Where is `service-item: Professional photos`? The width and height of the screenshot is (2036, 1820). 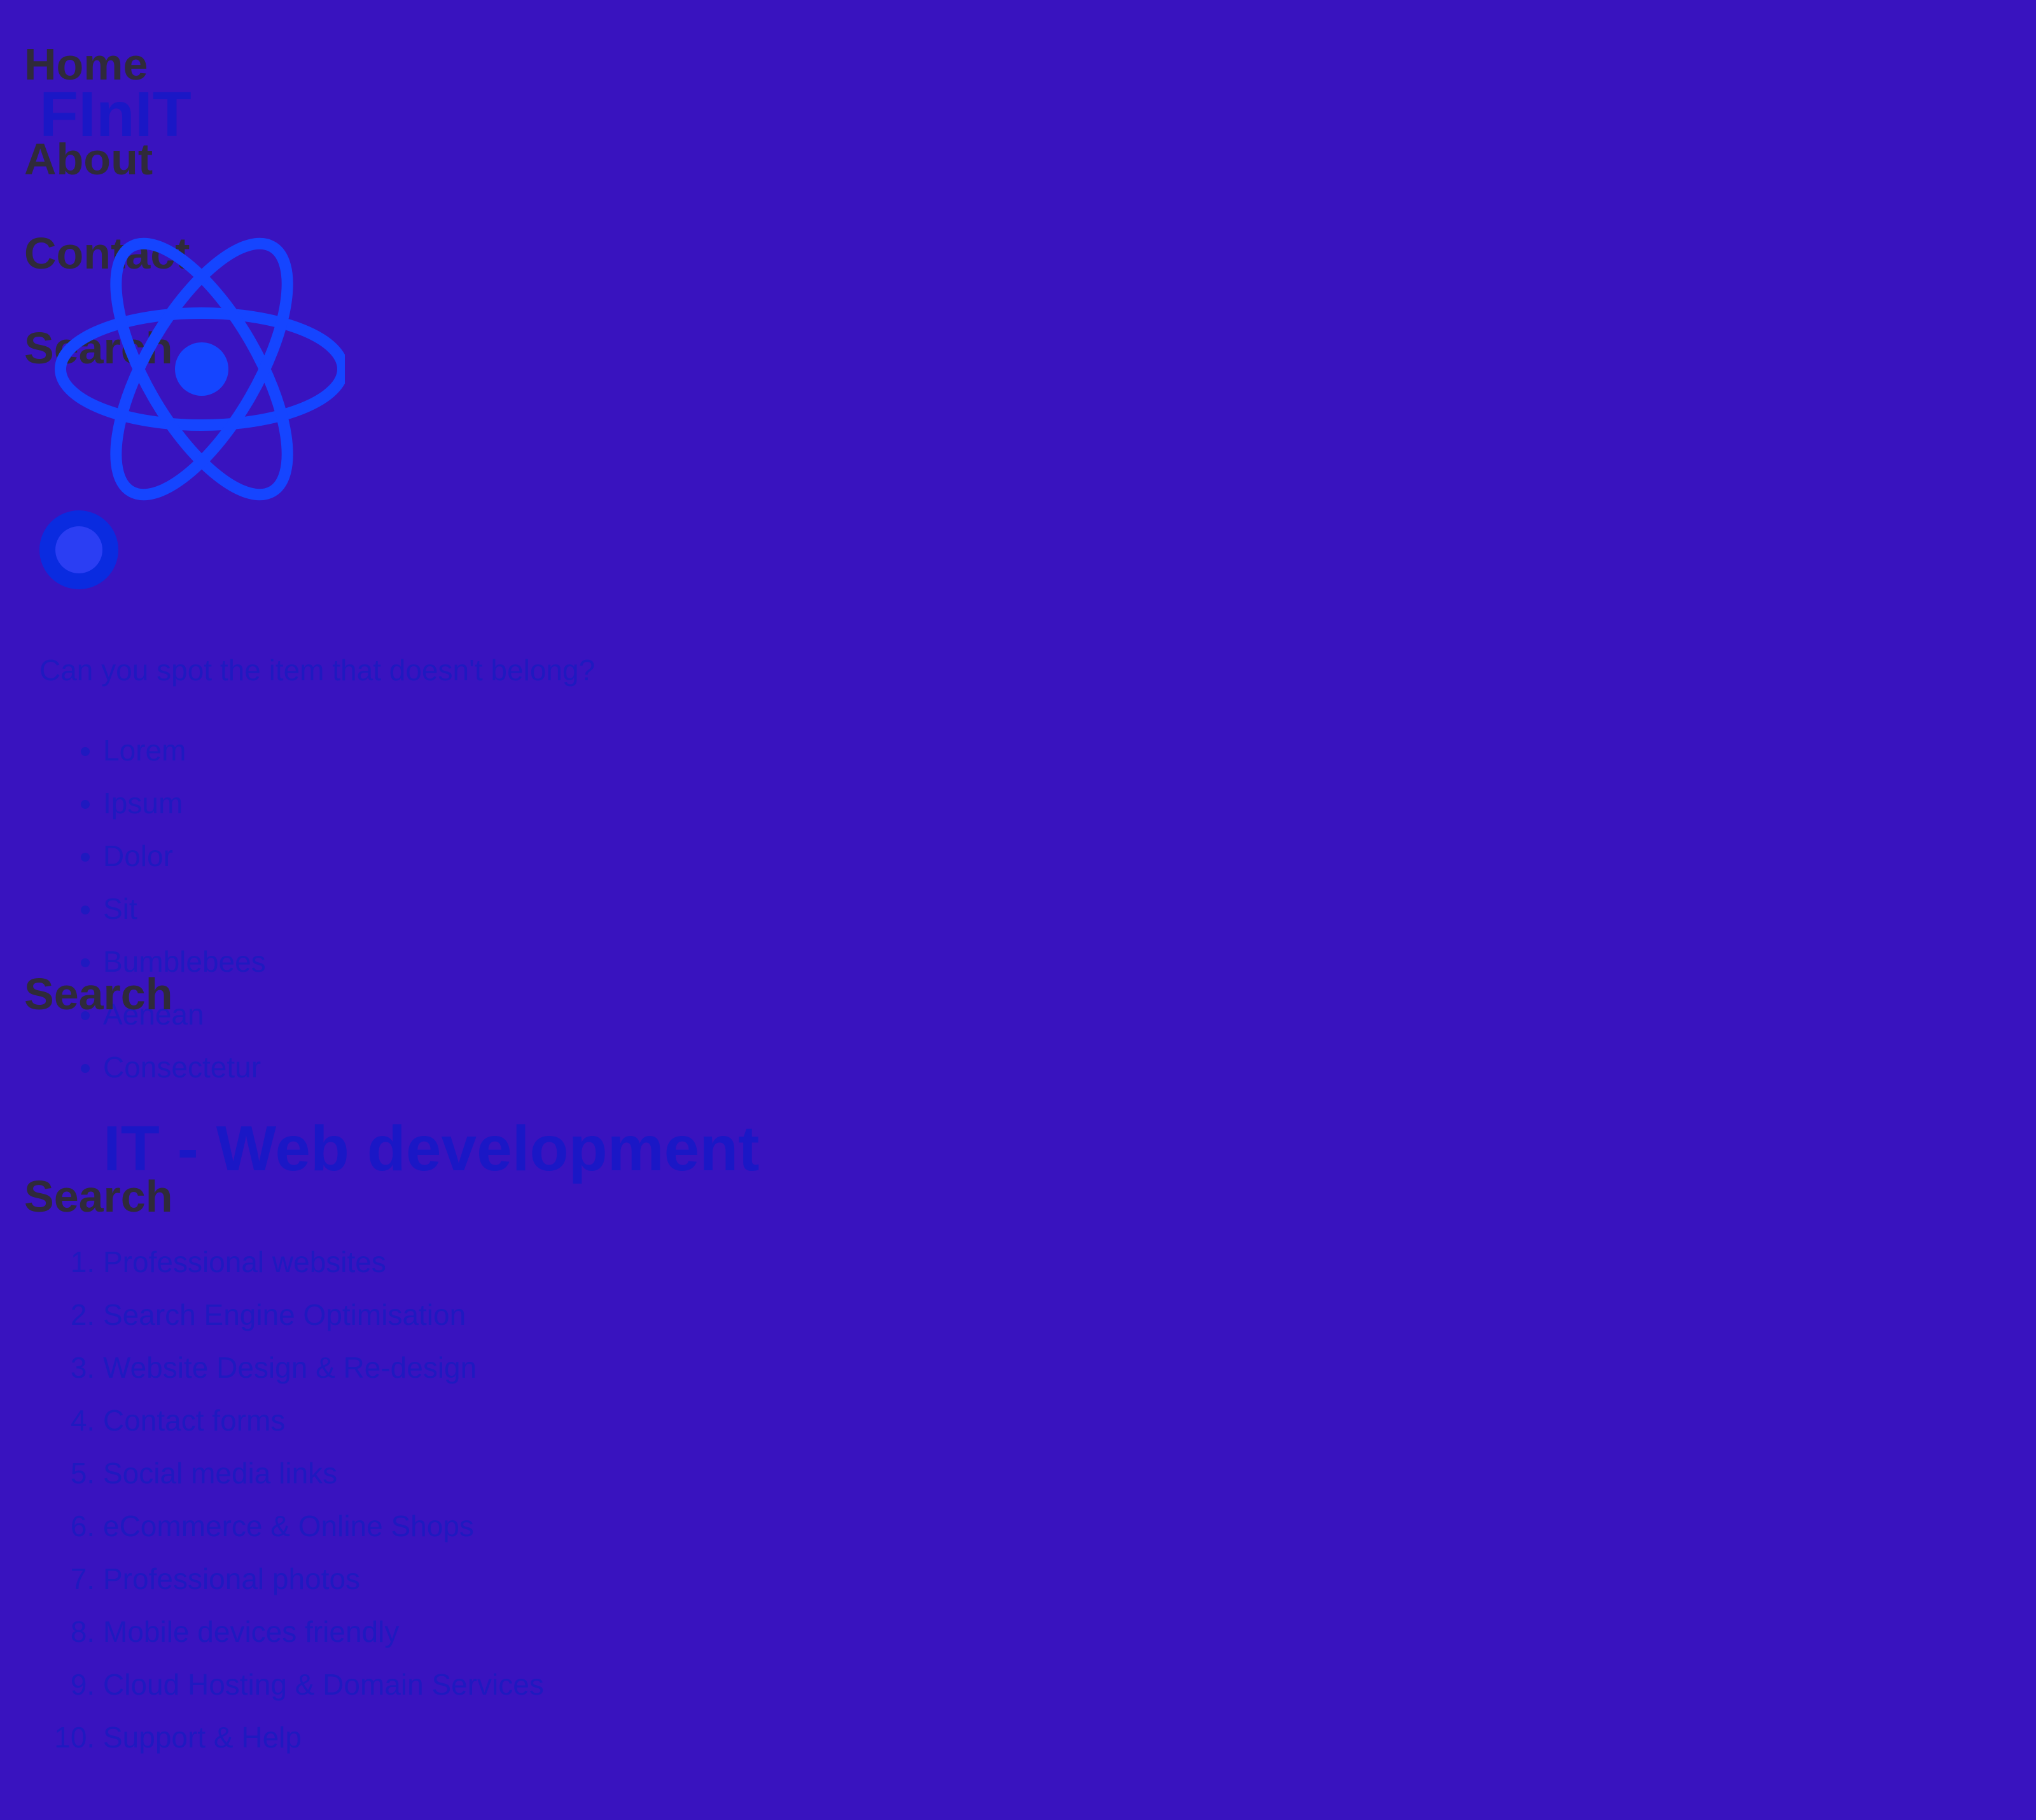
service-item: Professional photos is located at coordinates (323, 1579).